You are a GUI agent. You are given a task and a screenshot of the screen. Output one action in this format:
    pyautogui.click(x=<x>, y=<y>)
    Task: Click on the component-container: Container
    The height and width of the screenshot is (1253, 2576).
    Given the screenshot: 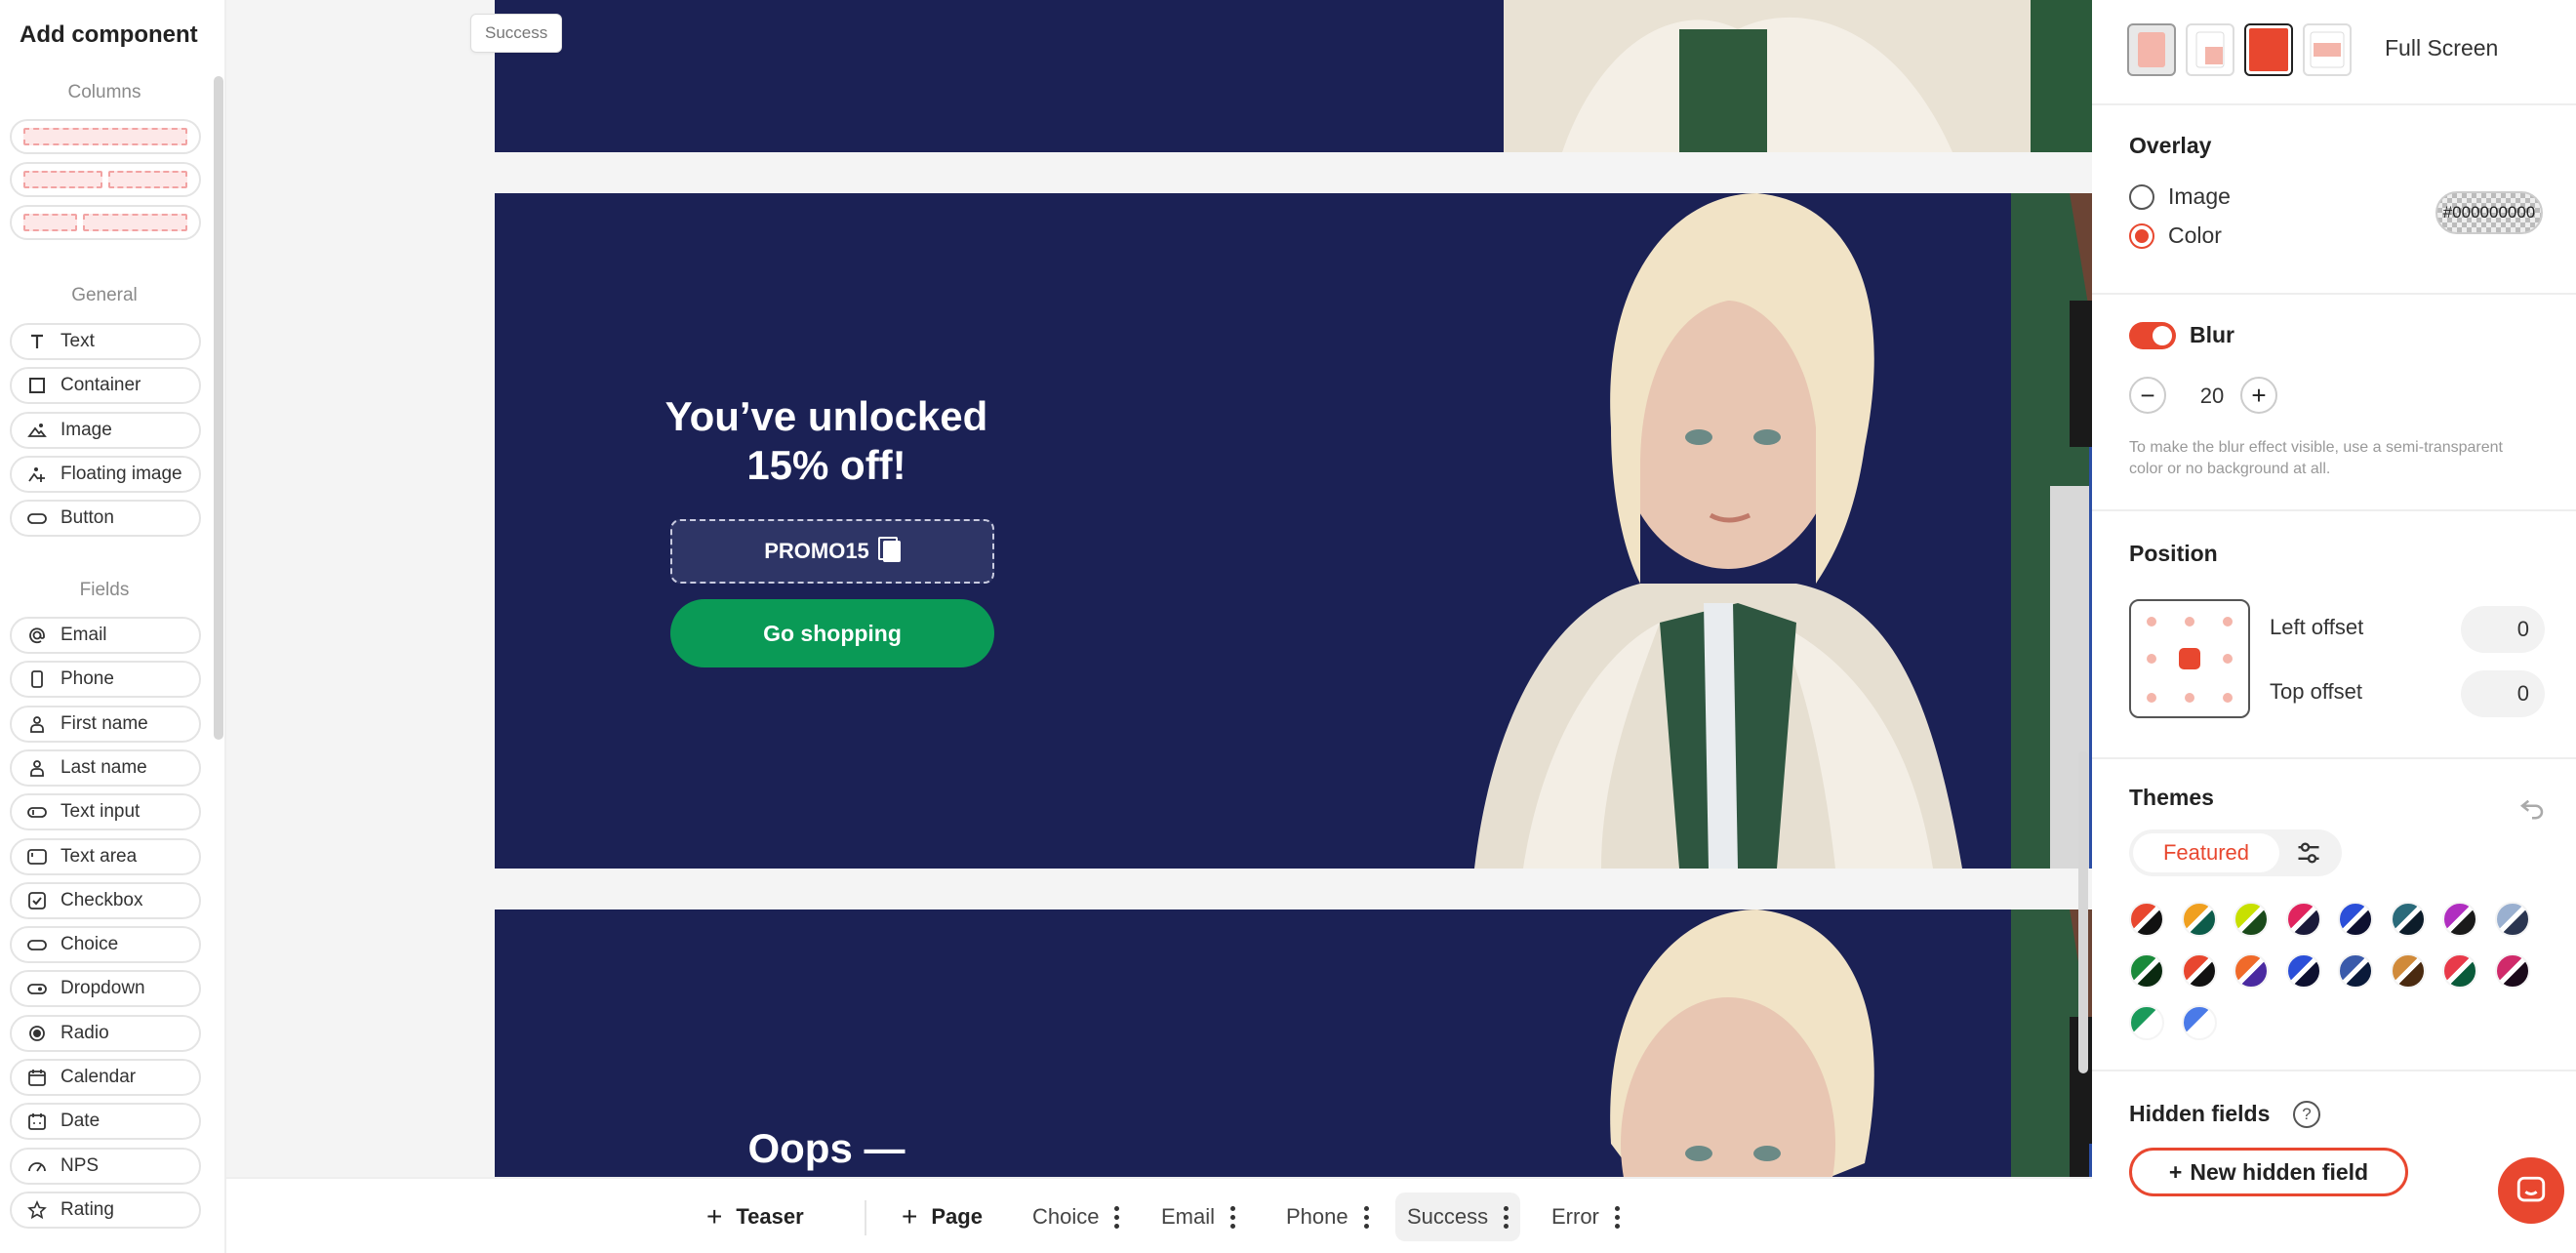 What is the action you would take?
    pyautogui.click(x=105, y=386)
    